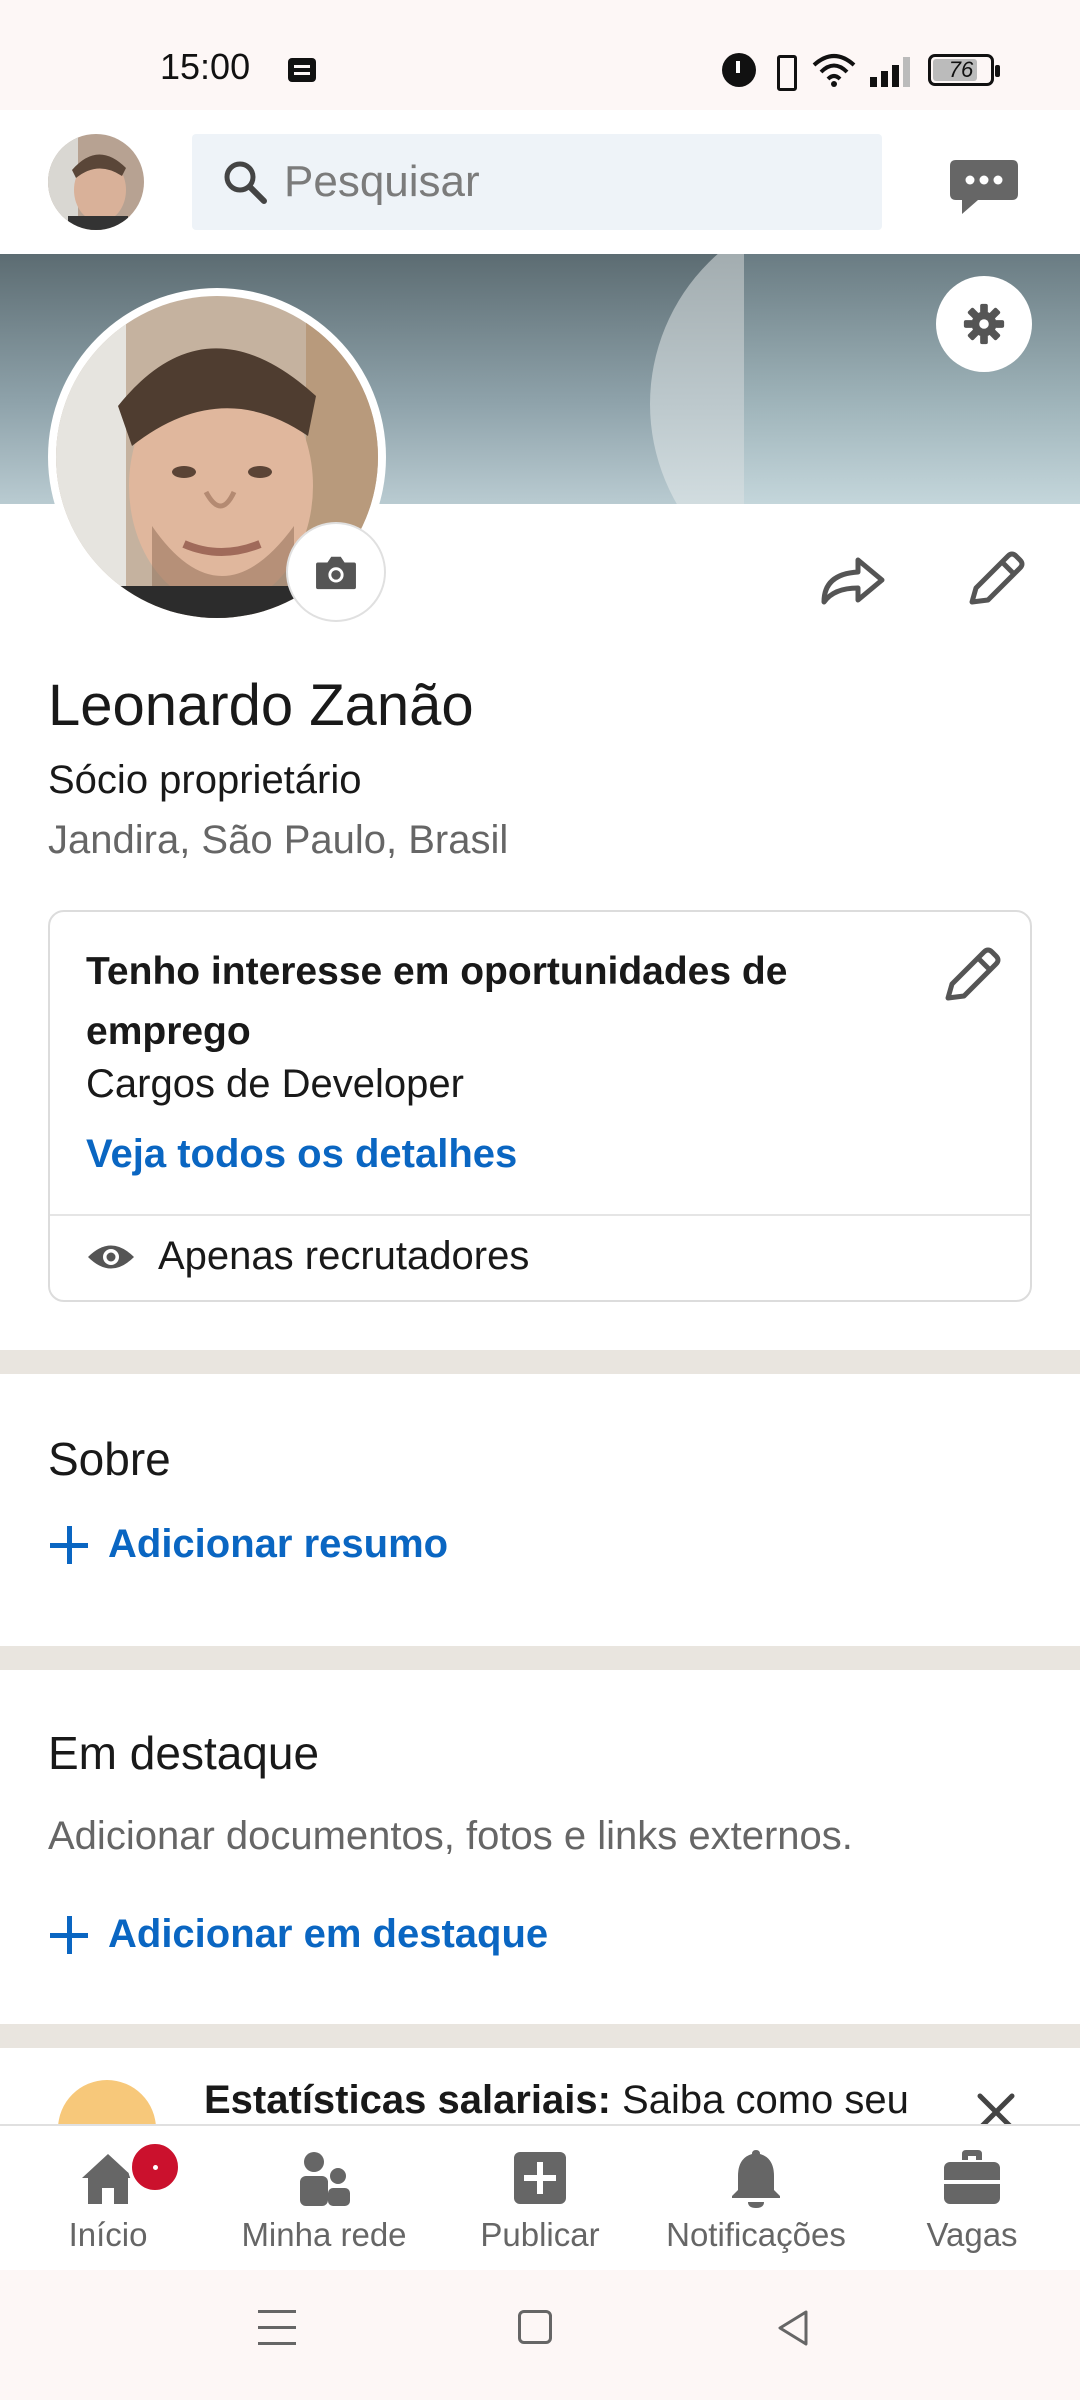  Describe the element at coordinates (382, 181) in the screenshot. I see `search-placeholder: Pesquisar` at that location.